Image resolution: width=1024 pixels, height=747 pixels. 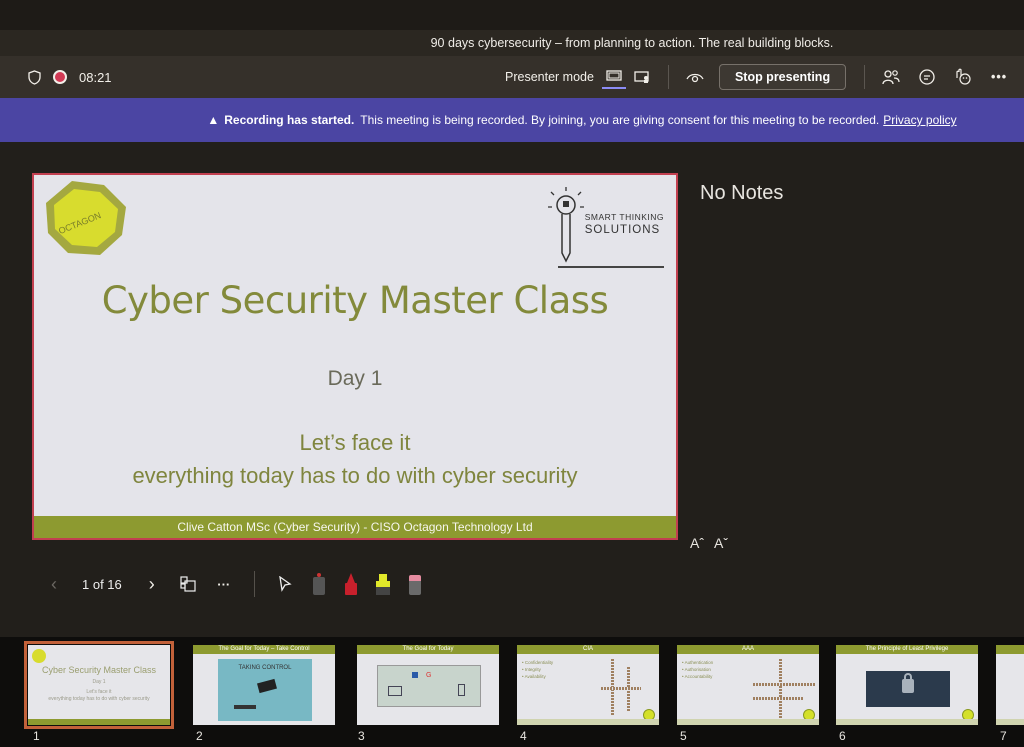 What do you see at coordinates (351, 584) in the screenshot?
I see `red-pen-icon` at bounding box center [351, 584].